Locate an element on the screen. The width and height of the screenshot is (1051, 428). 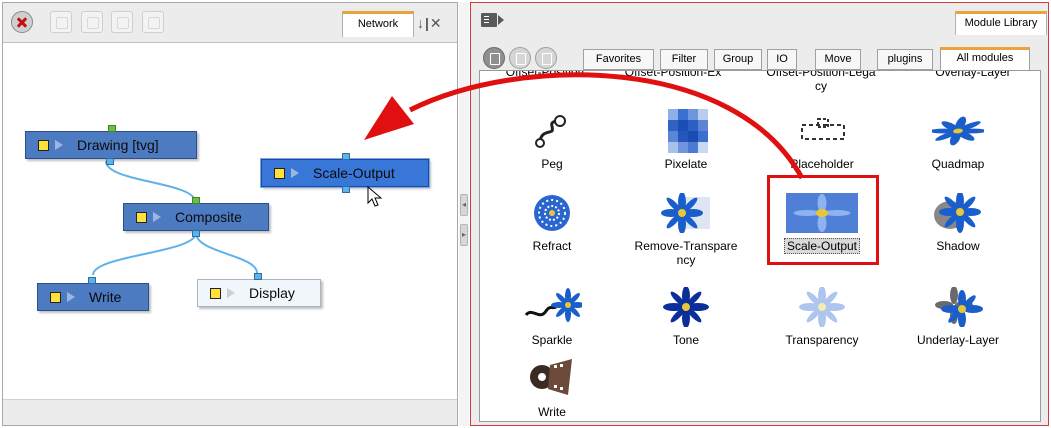
node-drawing: Drawing [tvg] is located at coordinates (111, 145).